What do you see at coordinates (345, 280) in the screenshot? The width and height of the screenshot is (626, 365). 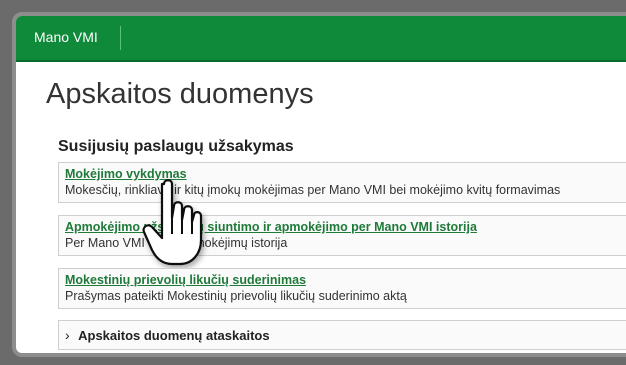 I see `service-link-balance-reconciliation: Mokestinių prievolių likučių suderinimas` at bounding box center [345, 280].